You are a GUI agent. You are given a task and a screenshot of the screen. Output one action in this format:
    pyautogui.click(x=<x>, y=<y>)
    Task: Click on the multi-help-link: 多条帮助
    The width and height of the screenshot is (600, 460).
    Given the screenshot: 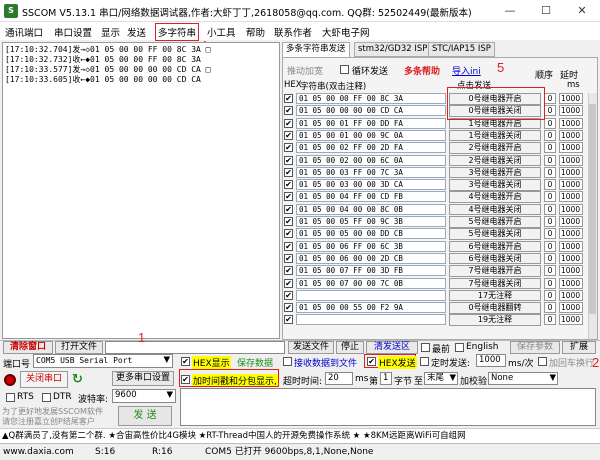 What is the action you would take?
    pyautogui.click(x=422, y=70)
    